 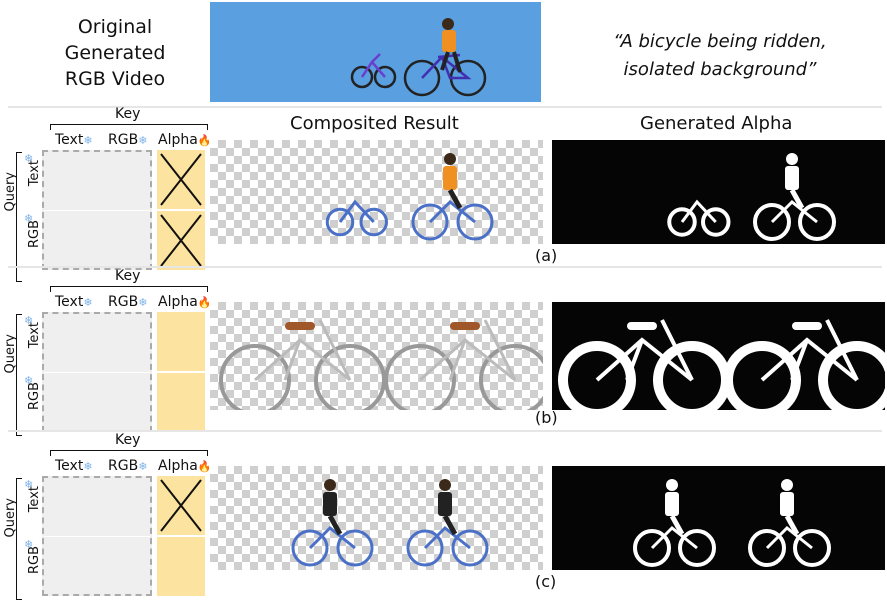 I want to click on original-video-frame, so click(x=375, y=52).